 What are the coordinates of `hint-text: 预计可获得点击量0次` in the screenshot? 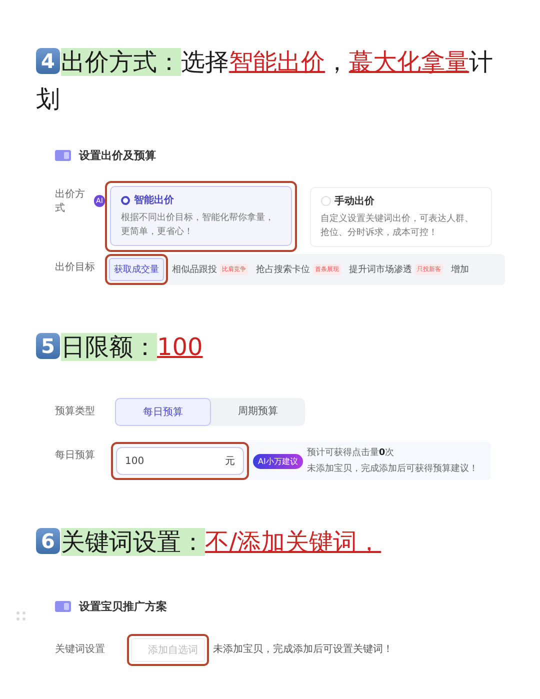 It's located at (351, 453).